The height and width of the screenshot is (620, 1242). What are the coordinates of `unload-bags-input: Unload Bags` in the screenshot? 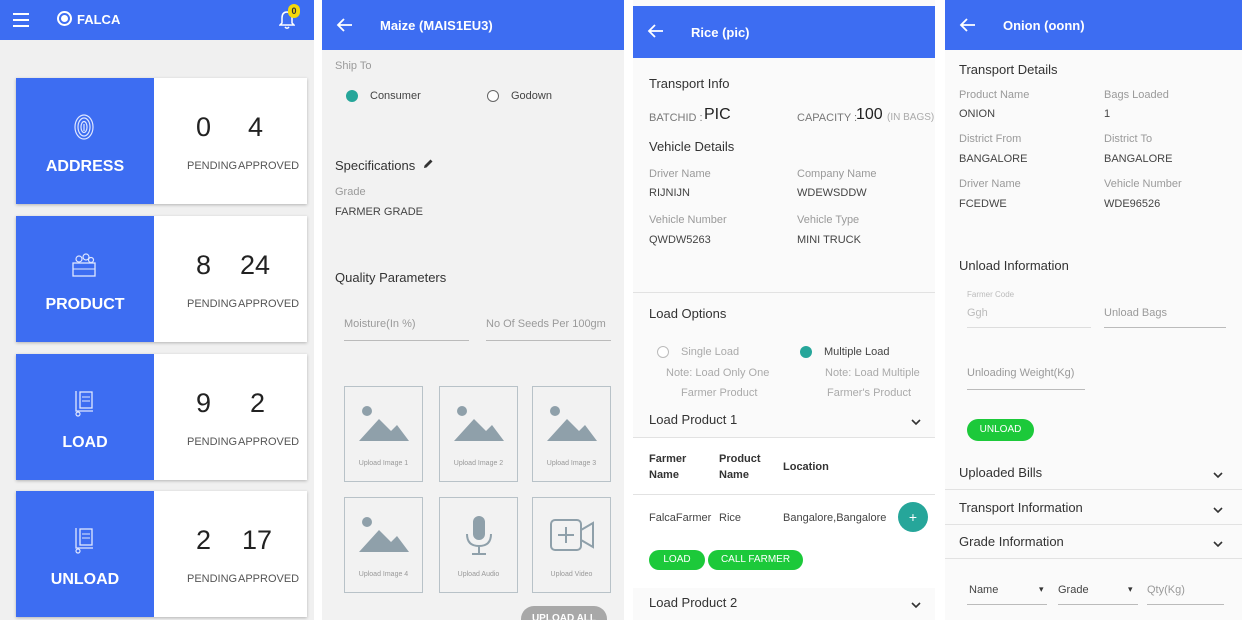 It's located at (1135, 313).